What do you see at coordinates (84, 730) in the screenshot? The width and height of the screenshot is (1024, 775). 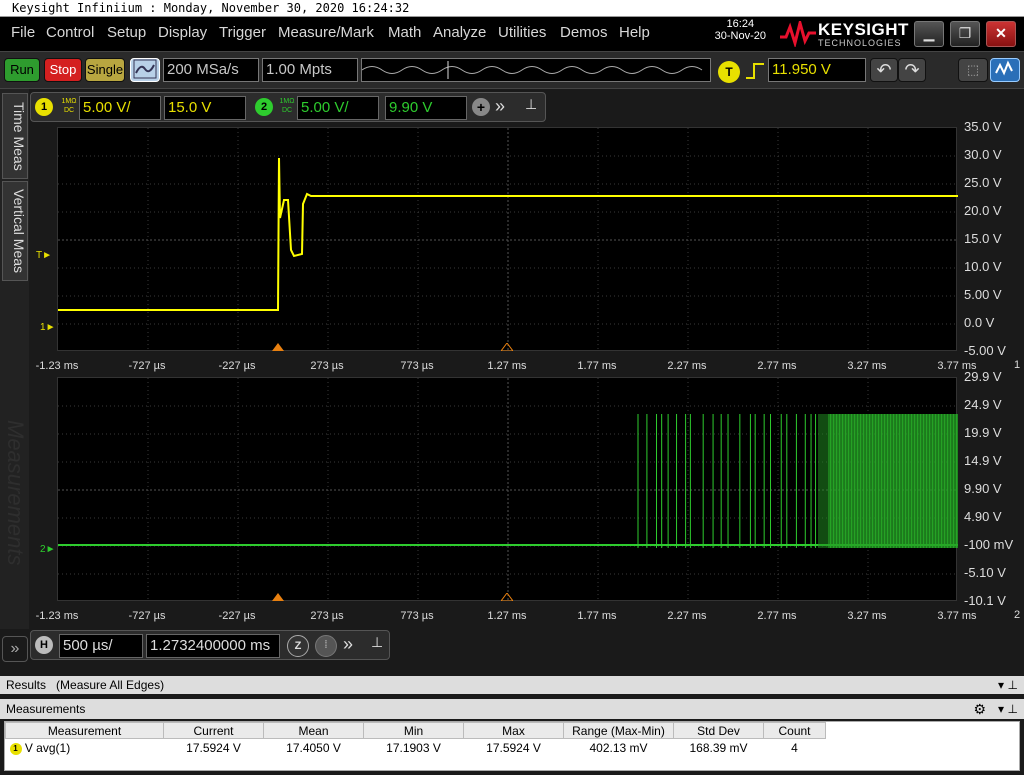 I see `col-measurement: Measurement` at bounding box center [84, 730].